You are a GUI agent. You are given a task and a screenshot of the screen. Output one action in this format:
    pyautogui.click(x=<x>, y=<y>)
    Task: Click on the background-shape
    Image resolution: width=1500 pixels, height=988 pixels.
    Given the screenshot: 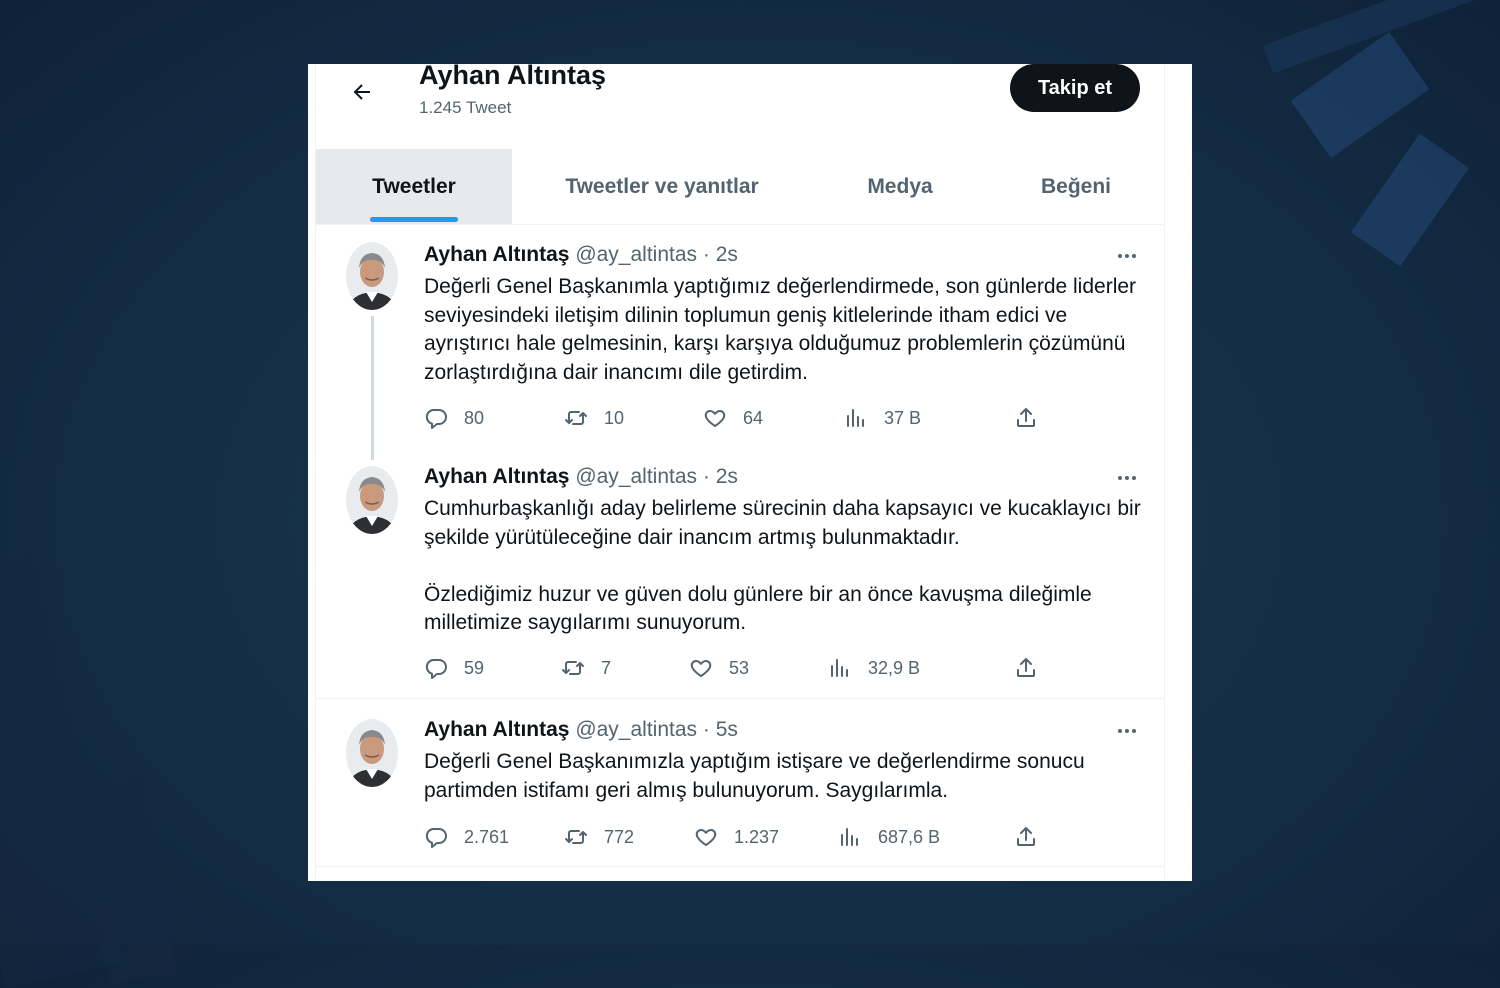 What is the action you would take?
    pyautogui.click(x=1410, y=200)
    